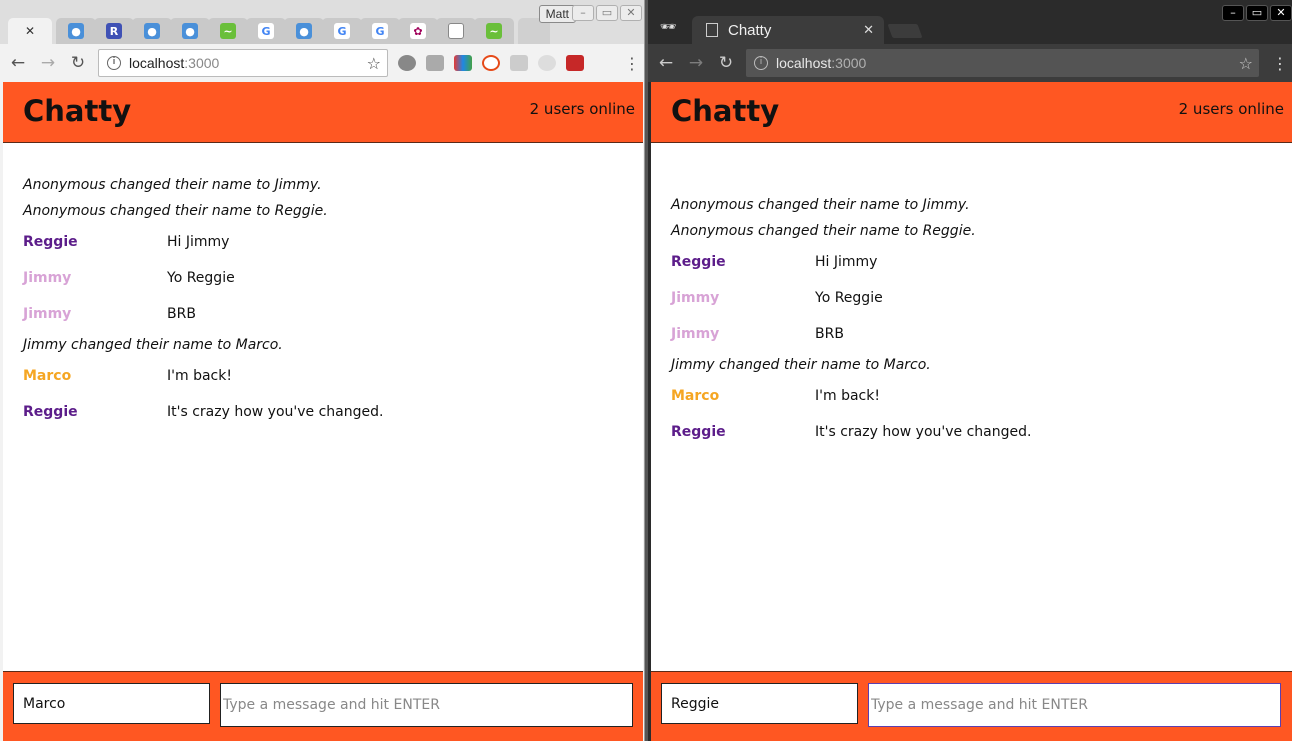 Image resolution: width=1292 pixels, height=741 pixels. I want to click on extension-card-icon, so click(435, 63).